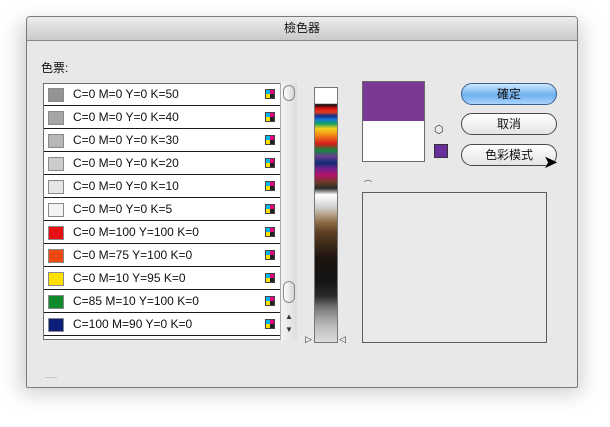 The height and width of the screenshot is (427, 610). I want to click on pointer-cursor-icon: ➤, so click(551, 162).